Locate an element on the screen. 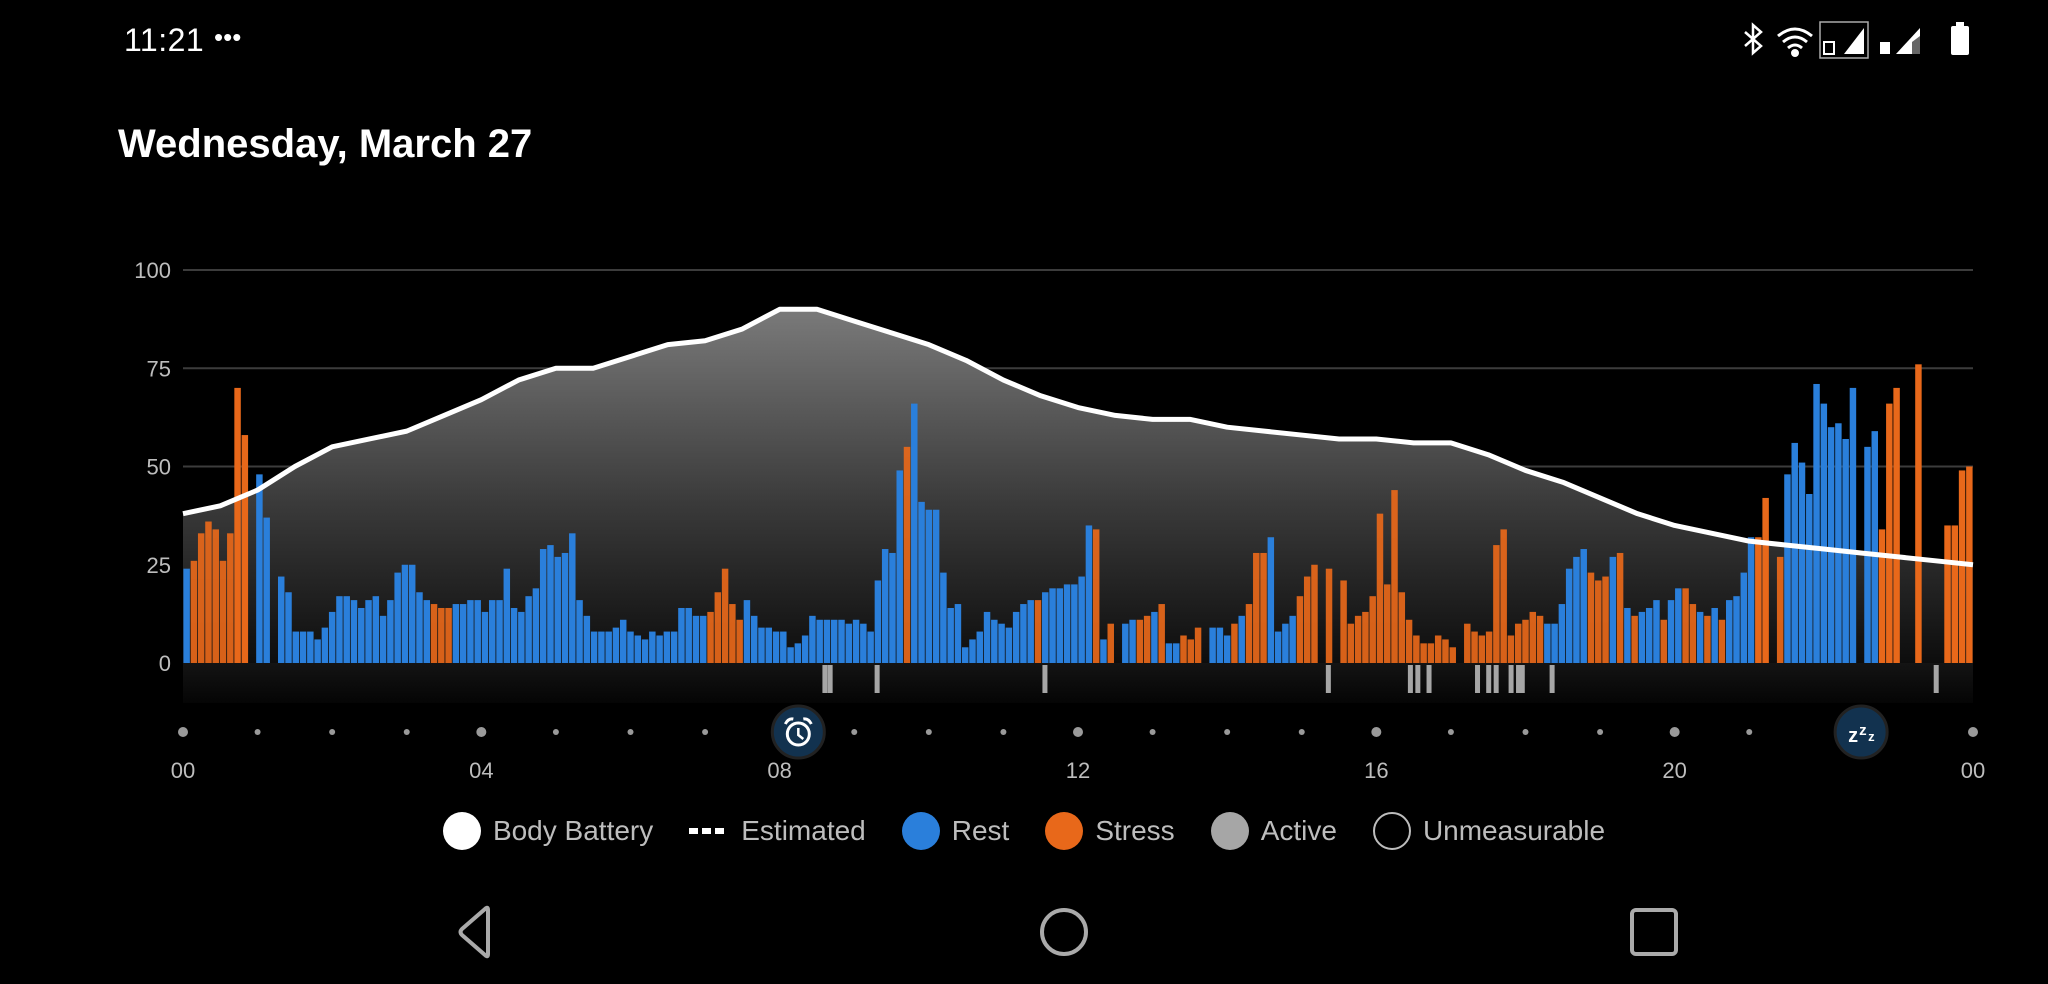  home-circle-icon is located at coordinates (1064, 932).